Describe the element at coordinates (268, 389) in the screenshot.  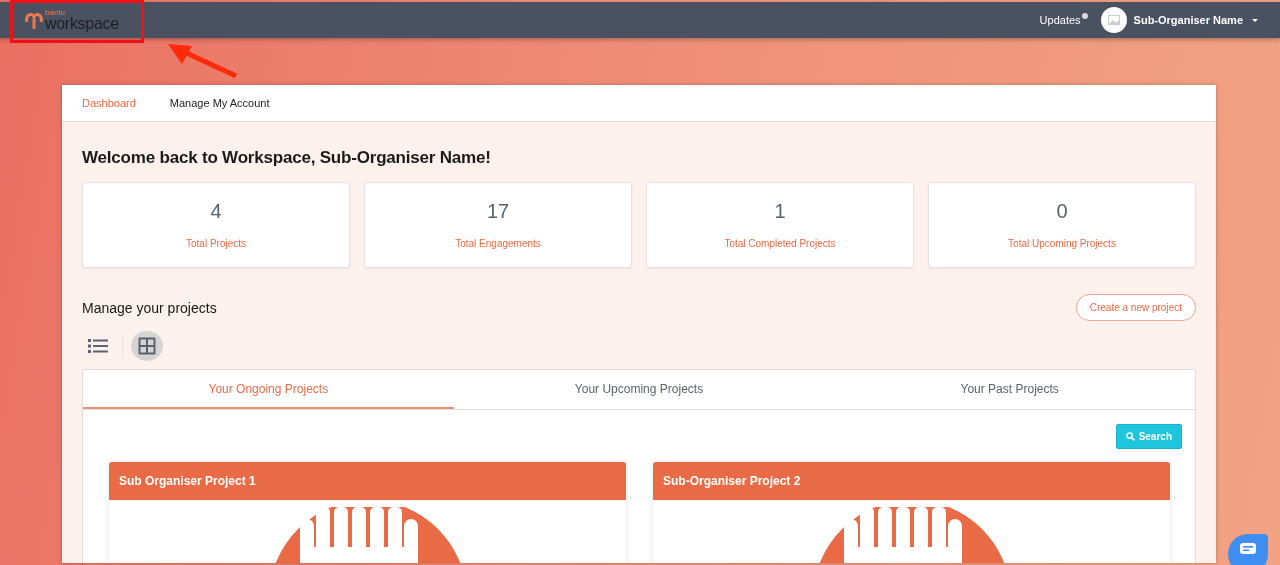
I see `project-tab: Your Ongoing Projects` at that location.